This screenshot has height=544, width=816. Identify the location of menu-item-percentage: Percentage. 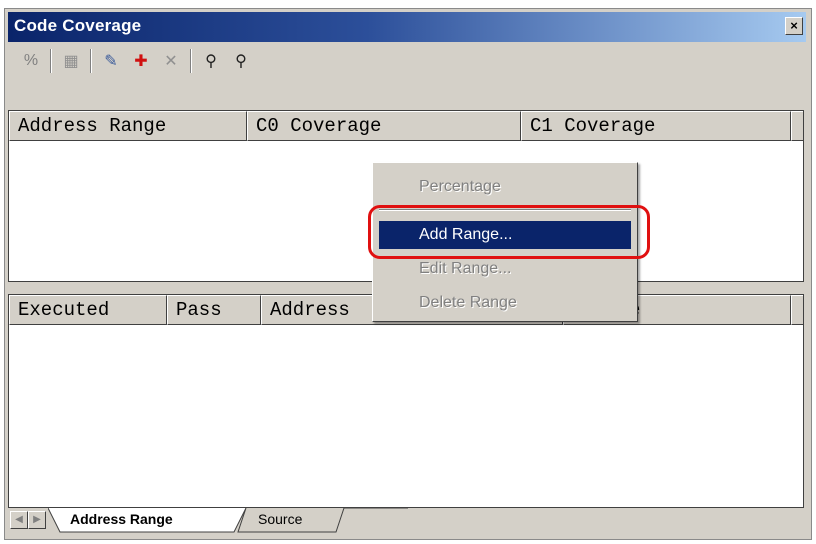
(505, 187).